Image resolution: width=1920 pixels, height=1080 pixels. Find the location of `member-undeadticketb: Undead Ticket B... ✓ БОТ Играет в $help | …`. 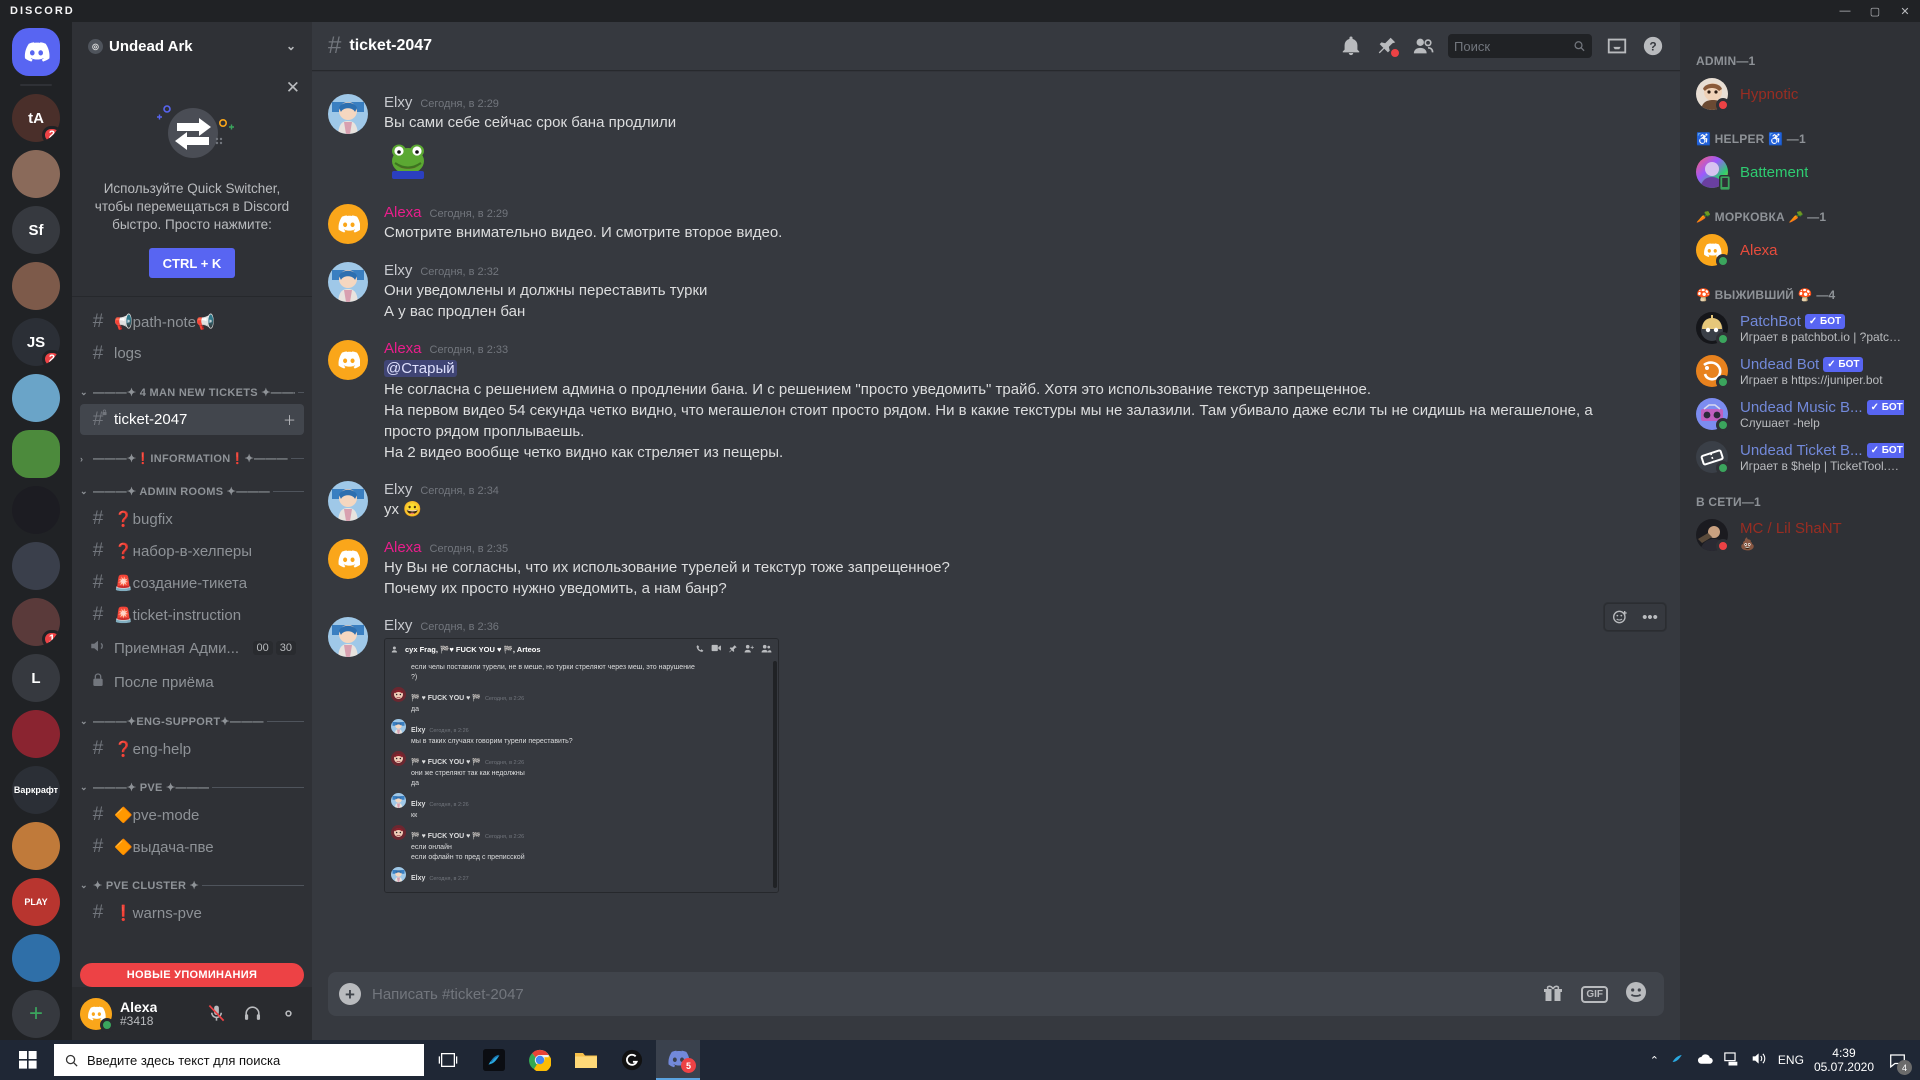

member-undeadticketb: Undead Ticket B... ✓ БОТ Играет в $help | … is located at coordinates (1800, 457).